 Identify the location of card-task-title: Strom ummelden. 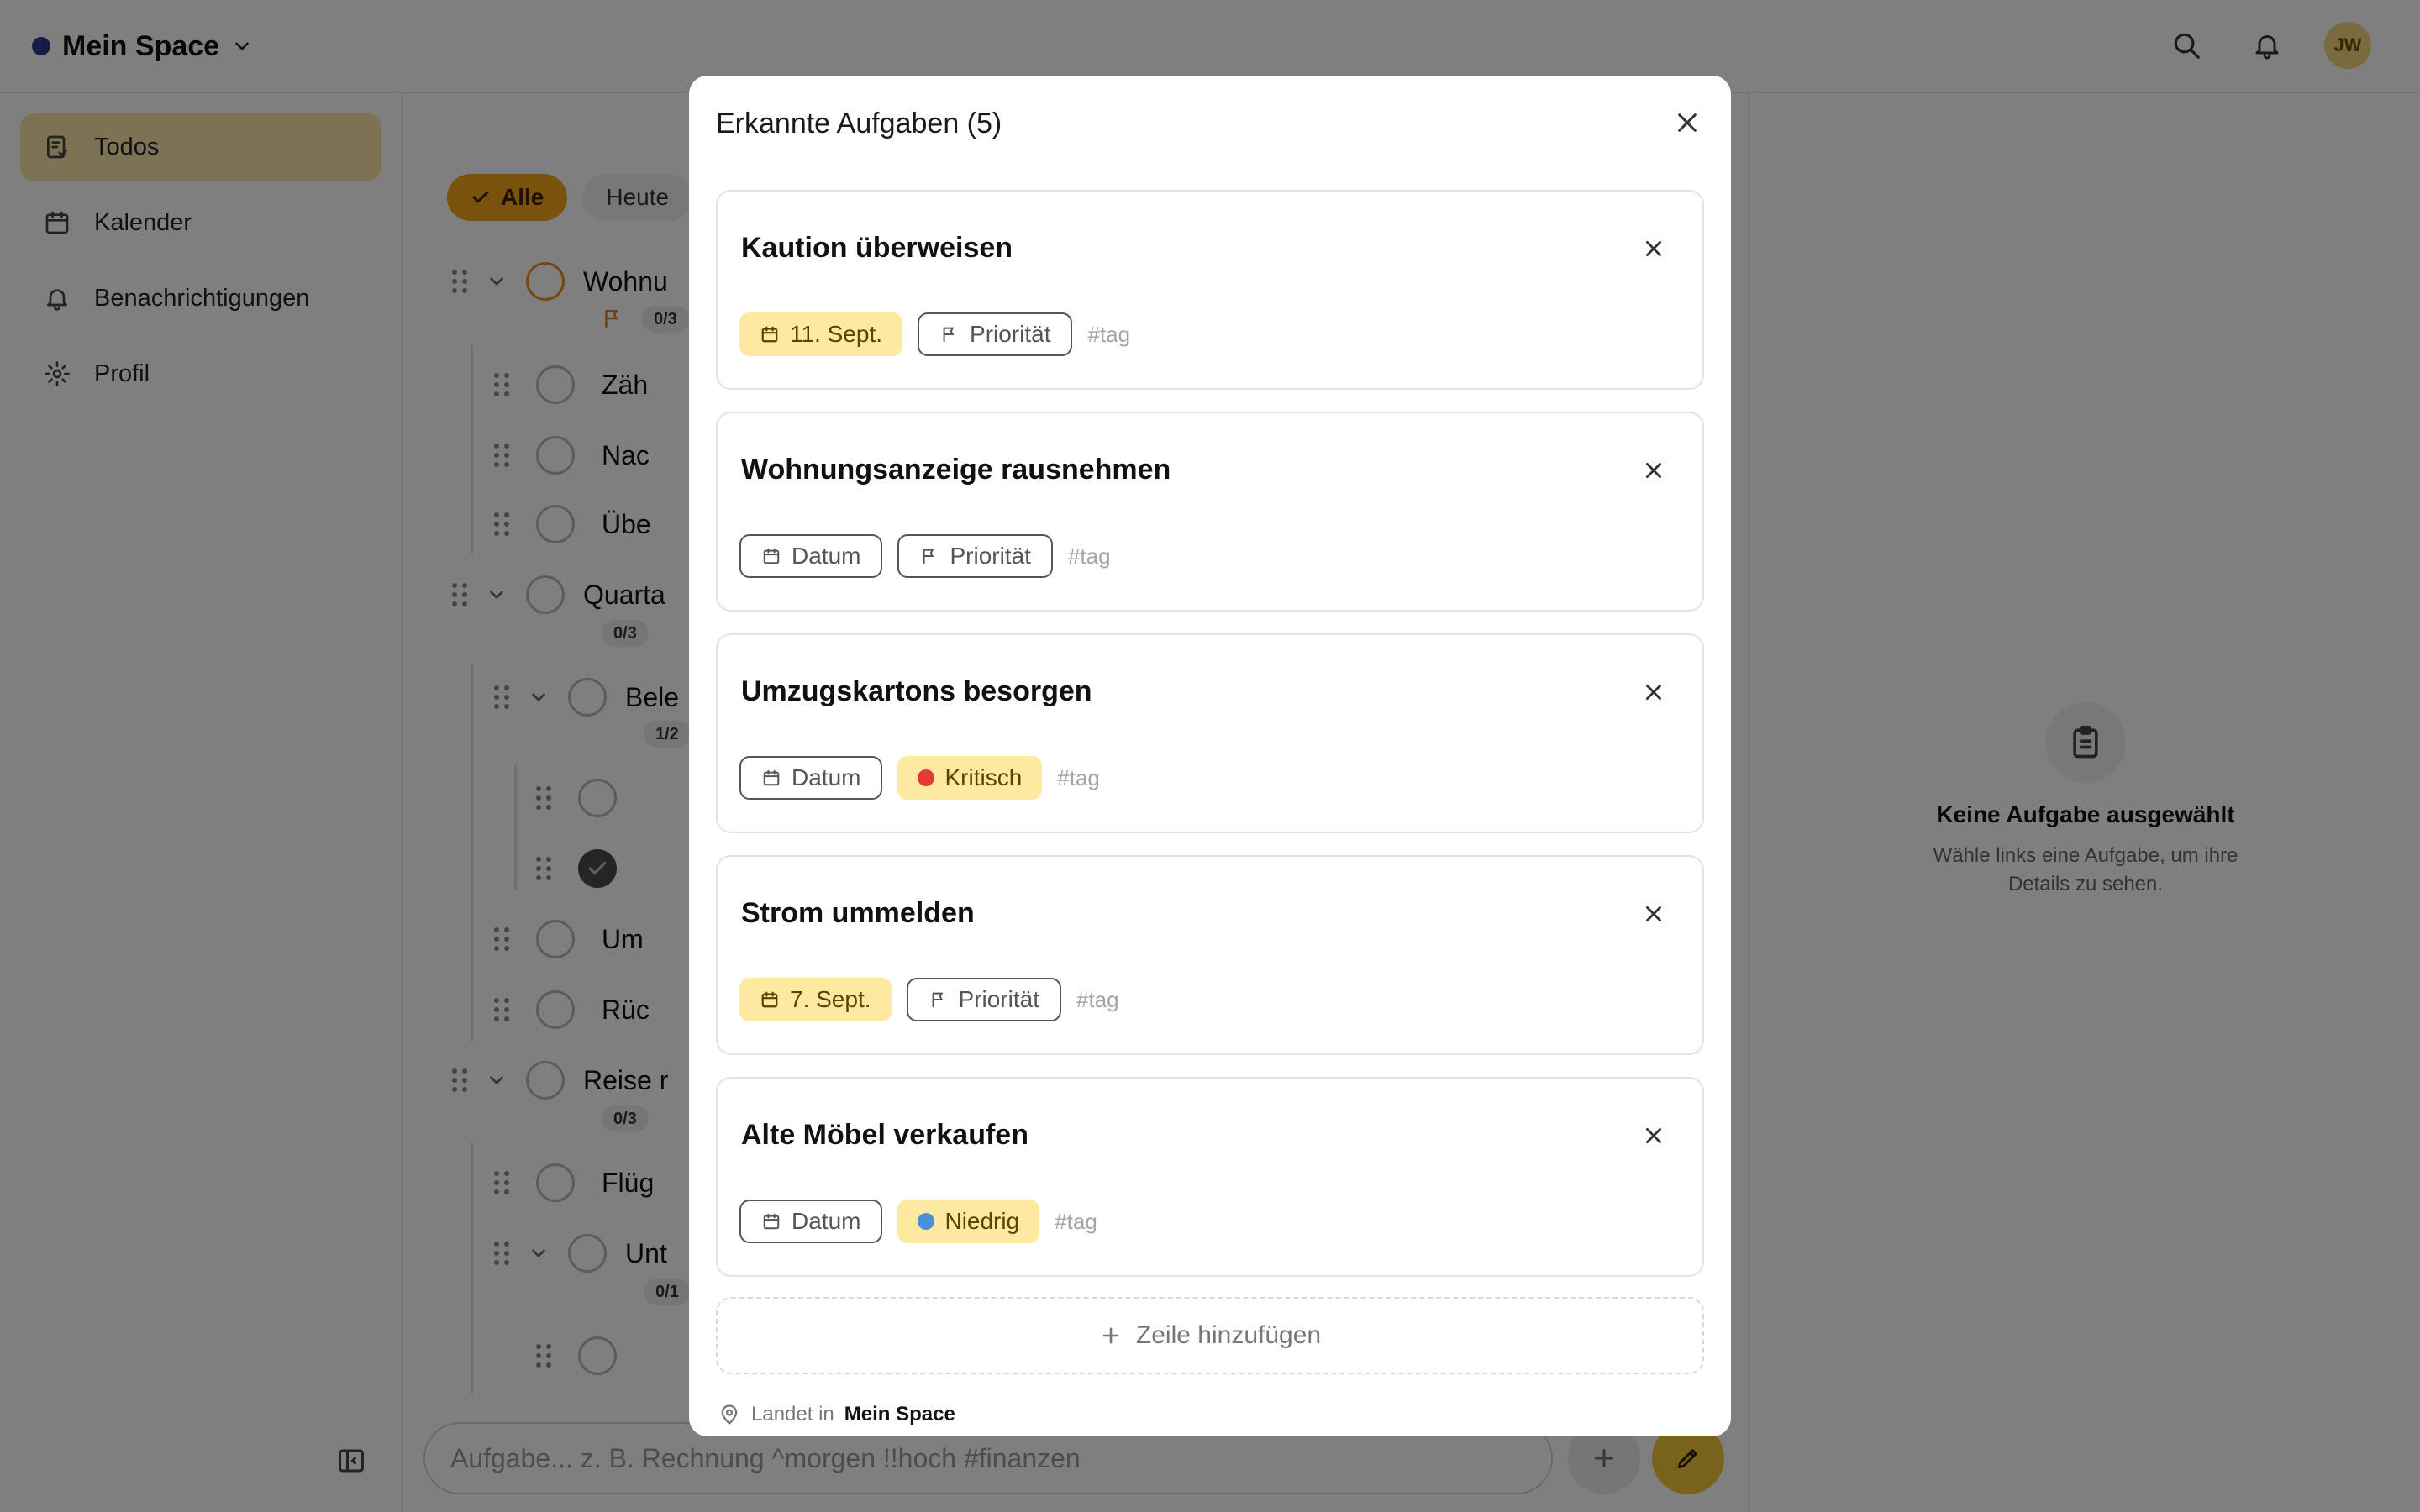
(858, 913).